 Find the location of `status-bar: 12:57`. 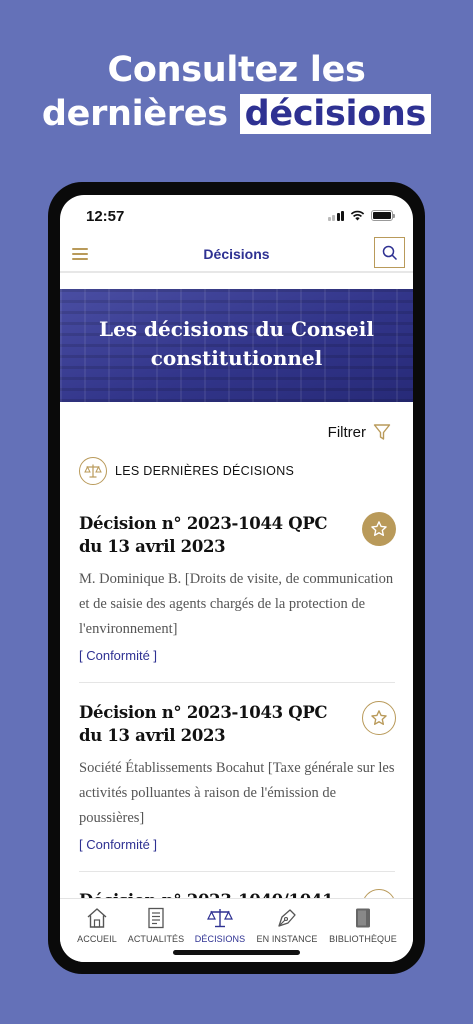

status-bar: 12:57 is located at coordinates (236, 217).